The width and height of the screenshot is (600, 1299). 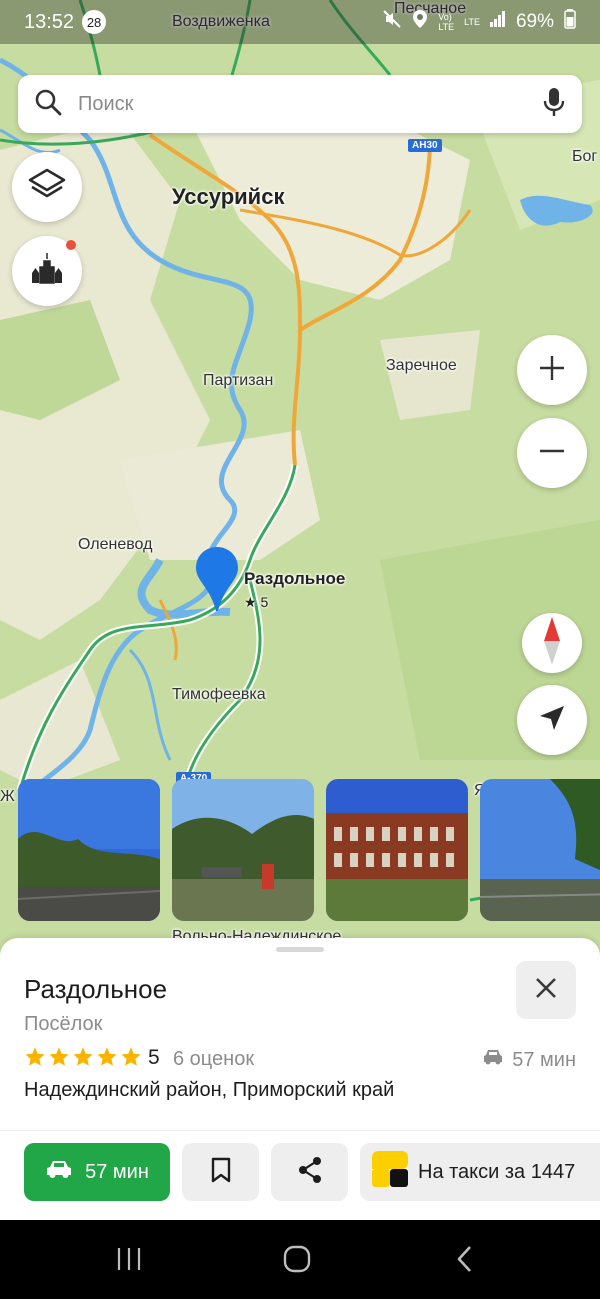 I want to click on taxi-button: На такси за 1447, so click(x=480, y=1172).